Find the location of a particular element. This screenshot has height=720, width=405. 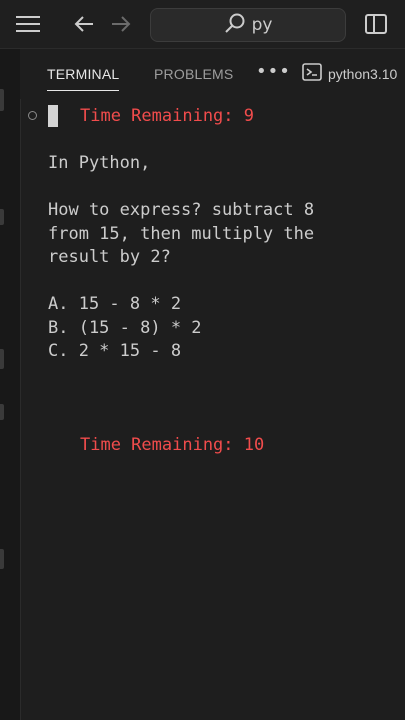

search-text: py is located at coordinates (262, 25).